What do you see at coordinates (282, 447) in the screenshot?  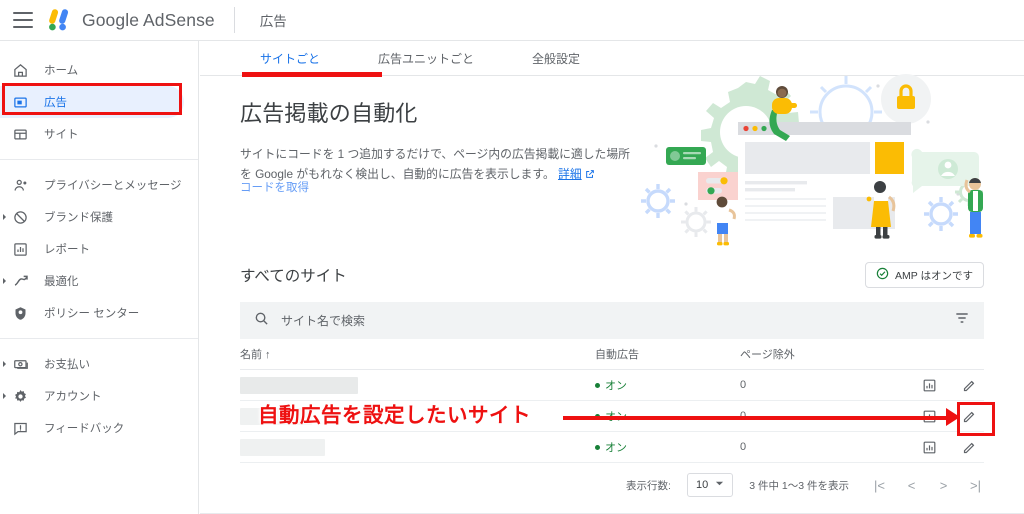 I see `redacted-site-name` at bounding box center [282, 447].